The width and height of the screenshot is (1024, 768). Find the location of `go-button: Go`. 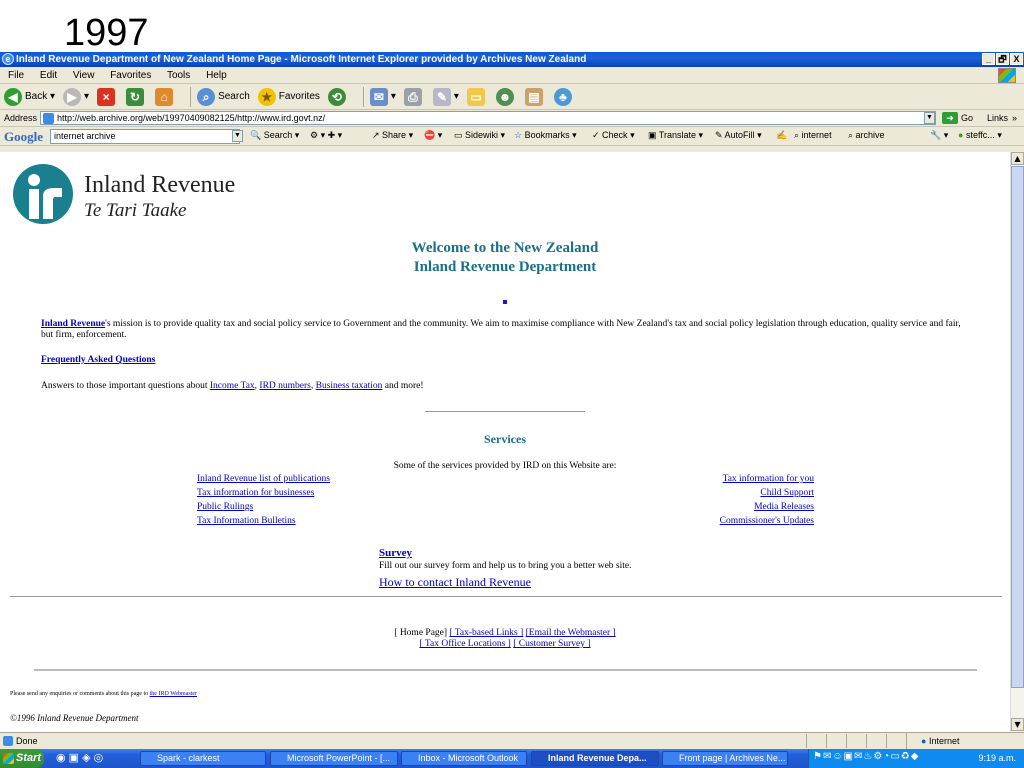

go-button: Go is located at coordinates (967, 118).